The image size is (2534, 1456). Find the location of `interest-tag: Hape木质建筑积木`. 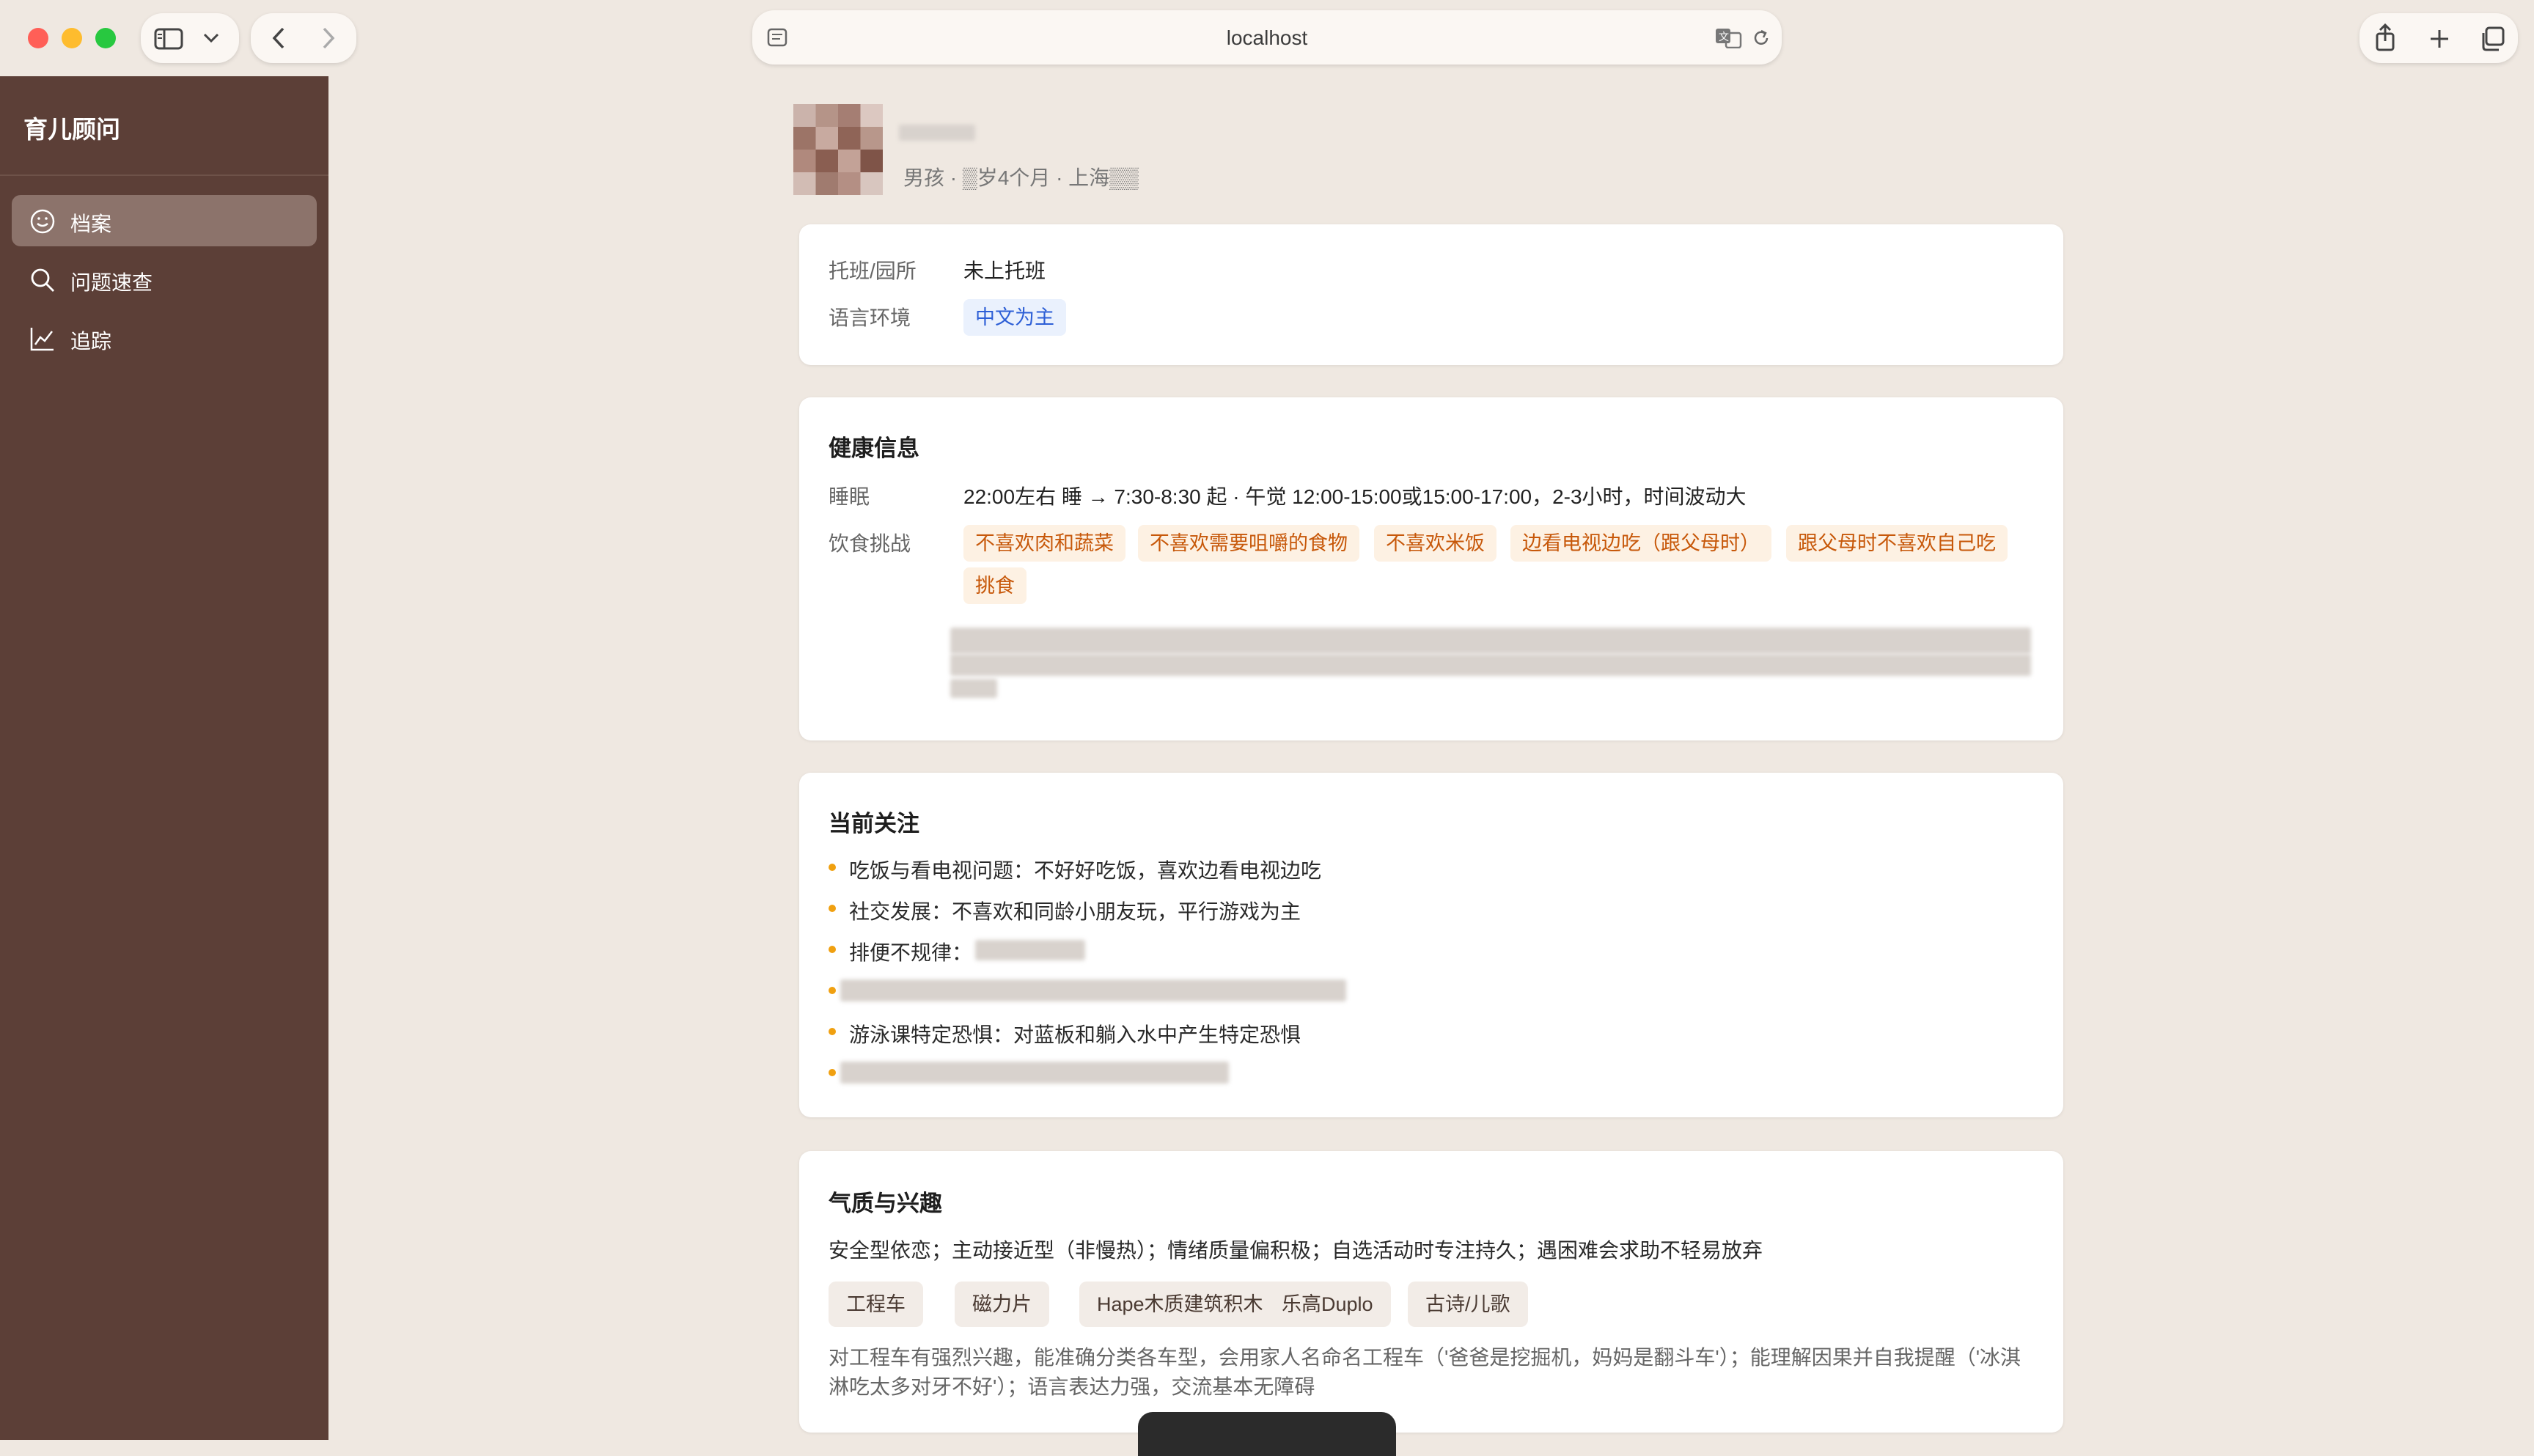

interest-tag: Hape木质建筑积木 is located at coordinates (1180, 1304).